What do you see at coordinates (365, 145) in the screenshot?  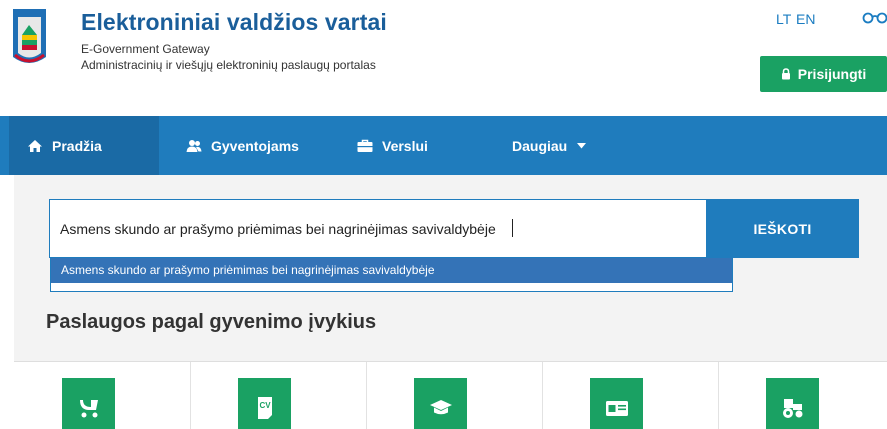 I see `briefcase-icon` at bounding box center [365, 145].